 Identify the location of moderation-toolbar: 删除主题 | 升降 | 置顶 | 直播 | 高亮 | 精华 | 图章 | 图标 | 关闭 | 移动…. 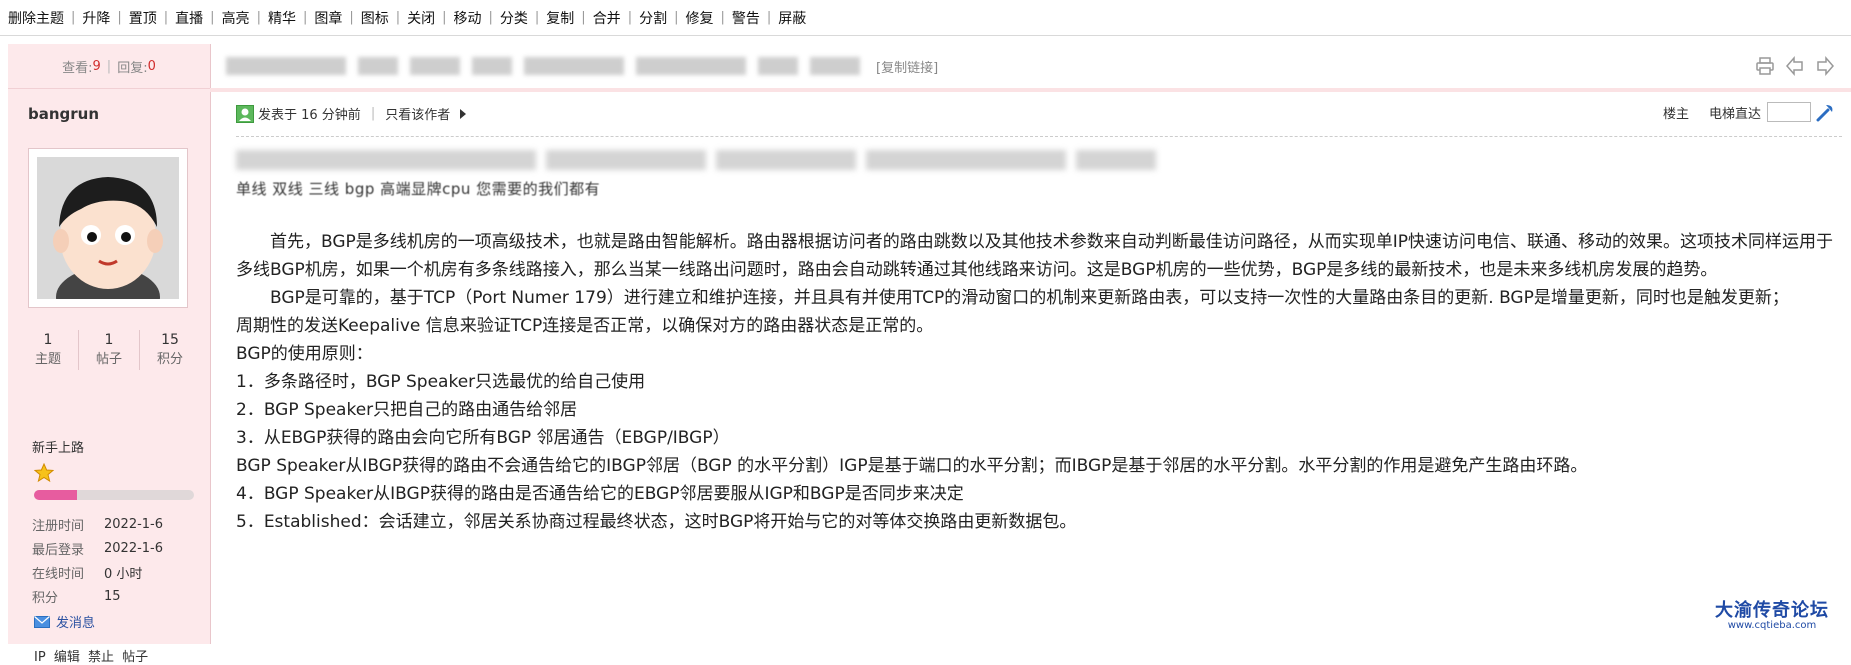
(925, 18).